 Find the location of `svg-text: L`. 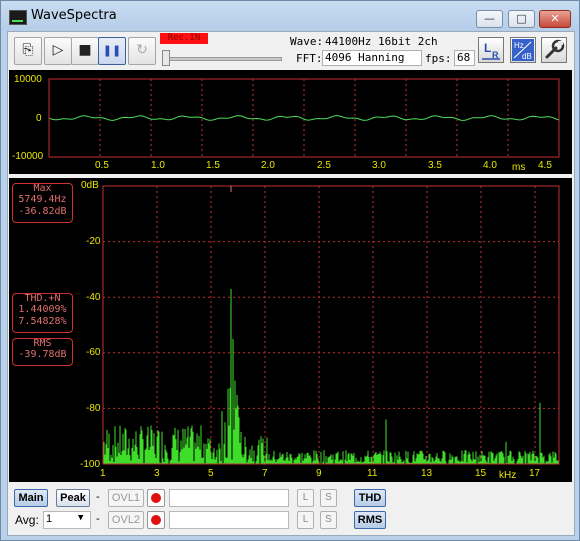

svg-text: L is located at coordinates (487, 48).